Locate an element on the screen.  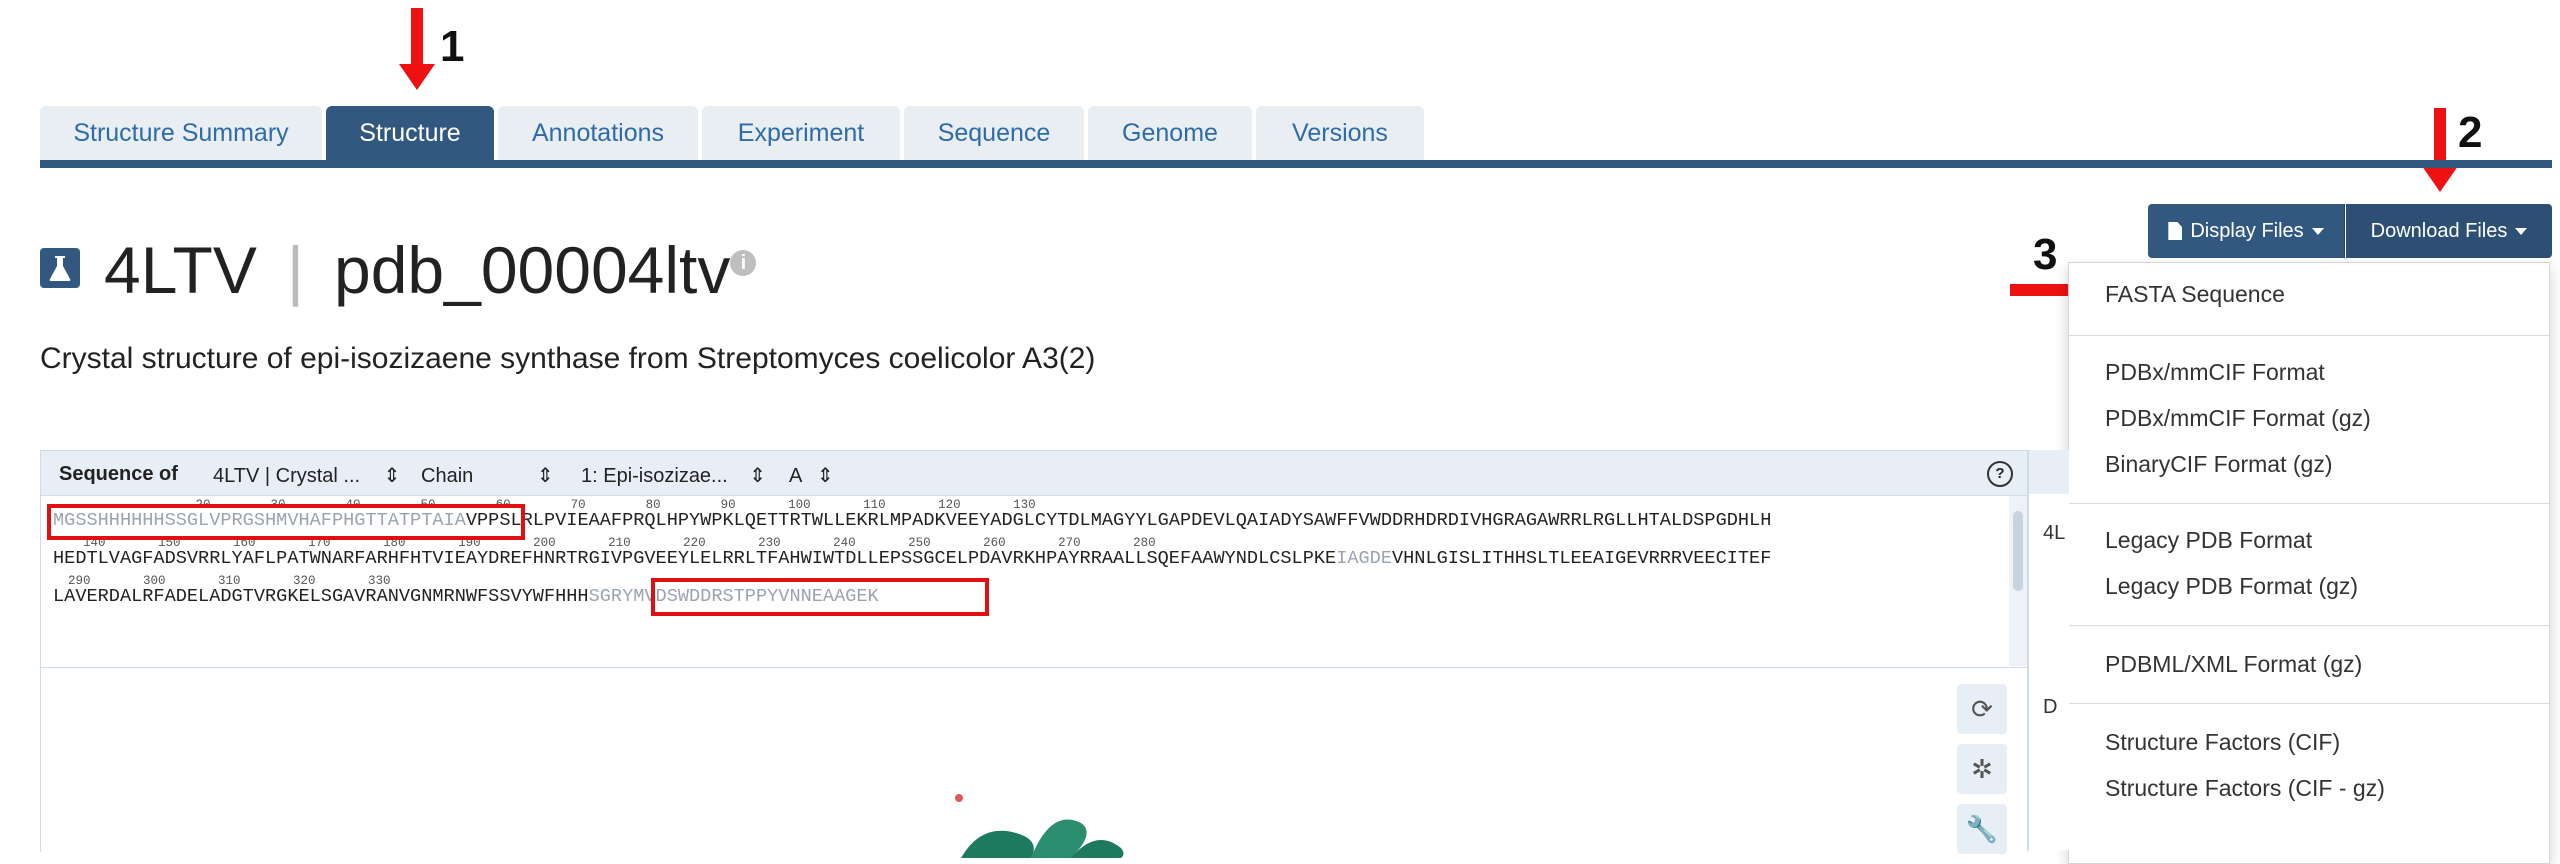
tab-structure: Structure is located at coordinates (410, 133).